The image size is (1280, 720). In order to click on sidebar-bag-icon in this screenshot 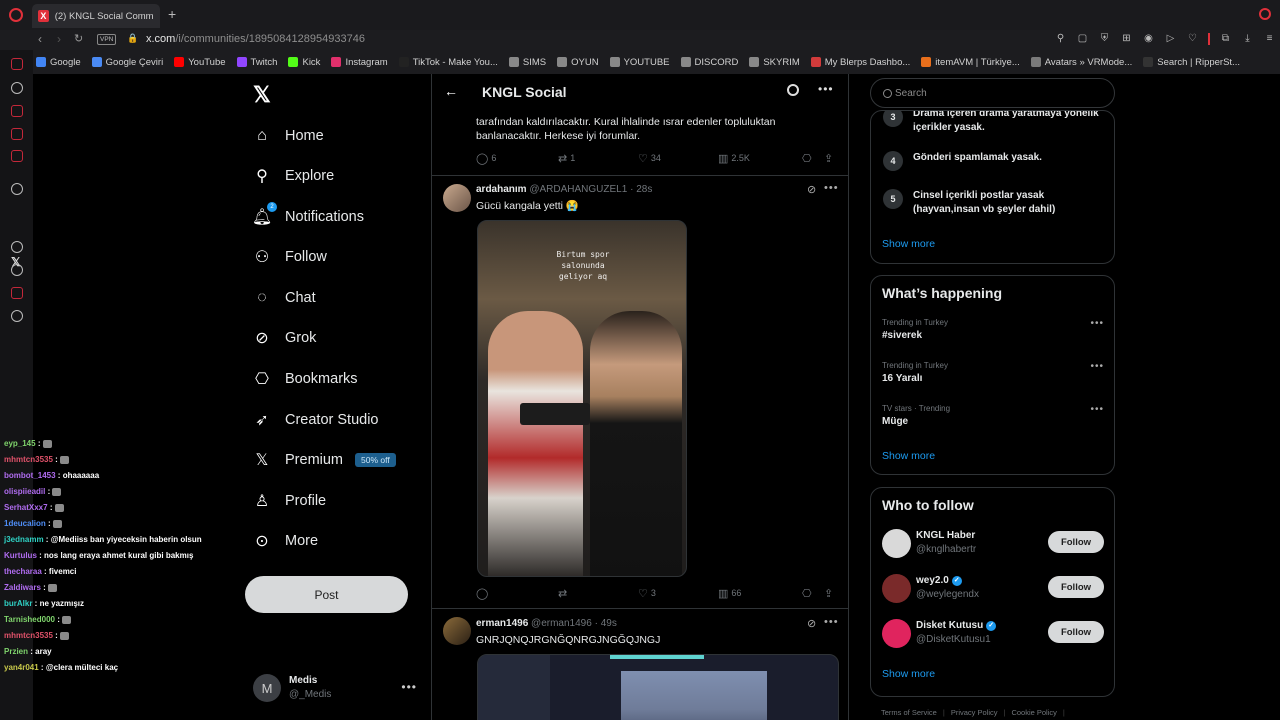, I will do `click(17, 111)`.